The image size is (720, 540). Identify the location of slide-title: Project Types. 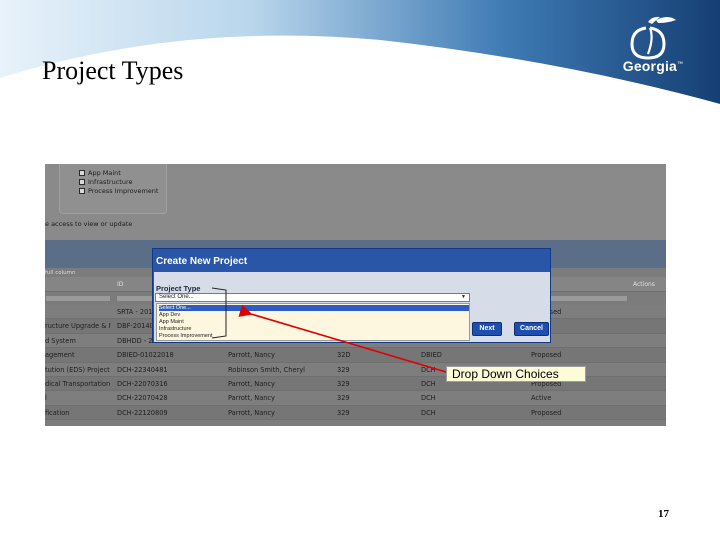
(113, 70).